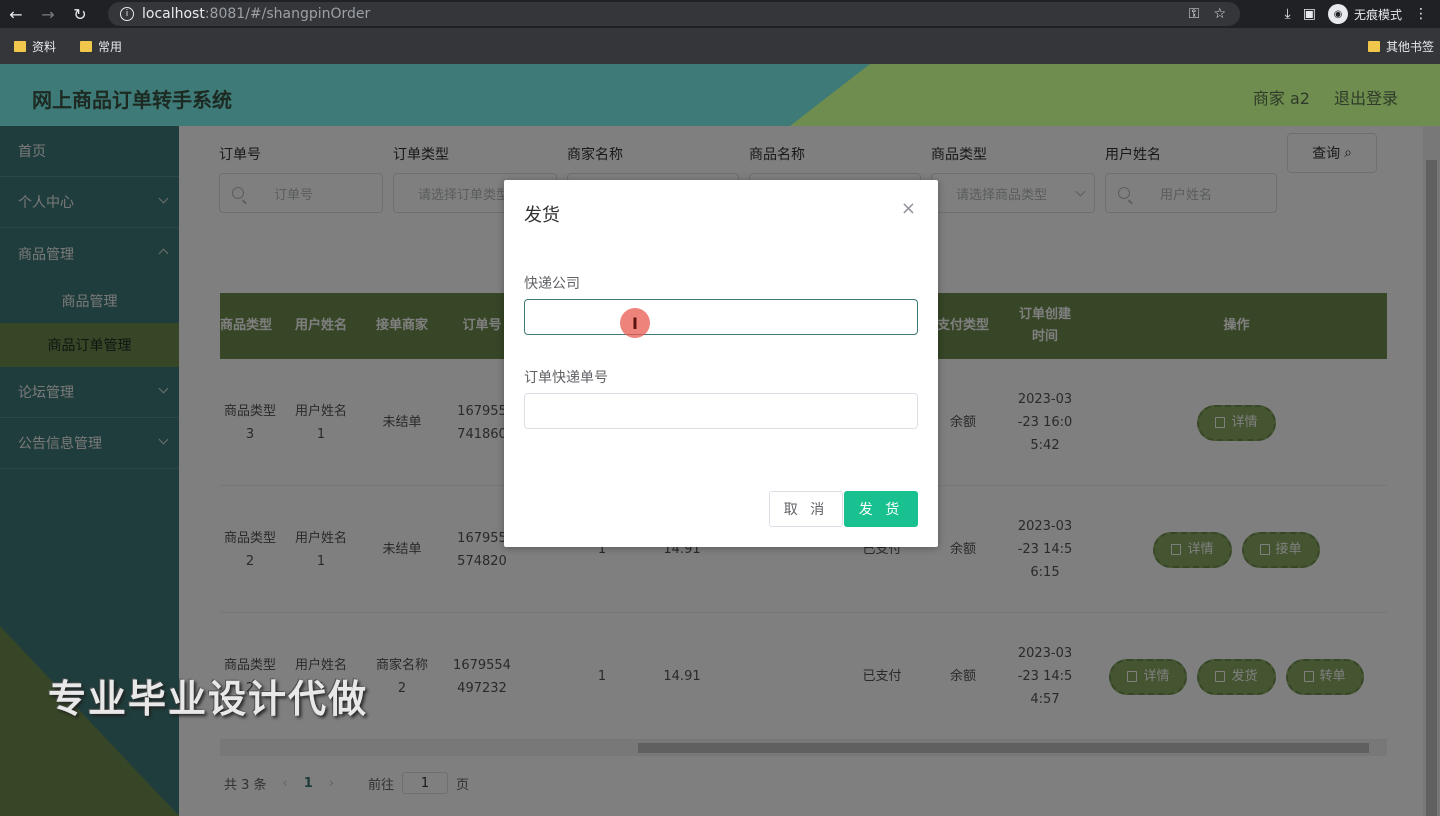 The height and width of the screenshot is (816, 1440). What do you see at coordinates (16, 14) in the screenshot?
I see `back-icon: ←` at bounding box center [16, 14].